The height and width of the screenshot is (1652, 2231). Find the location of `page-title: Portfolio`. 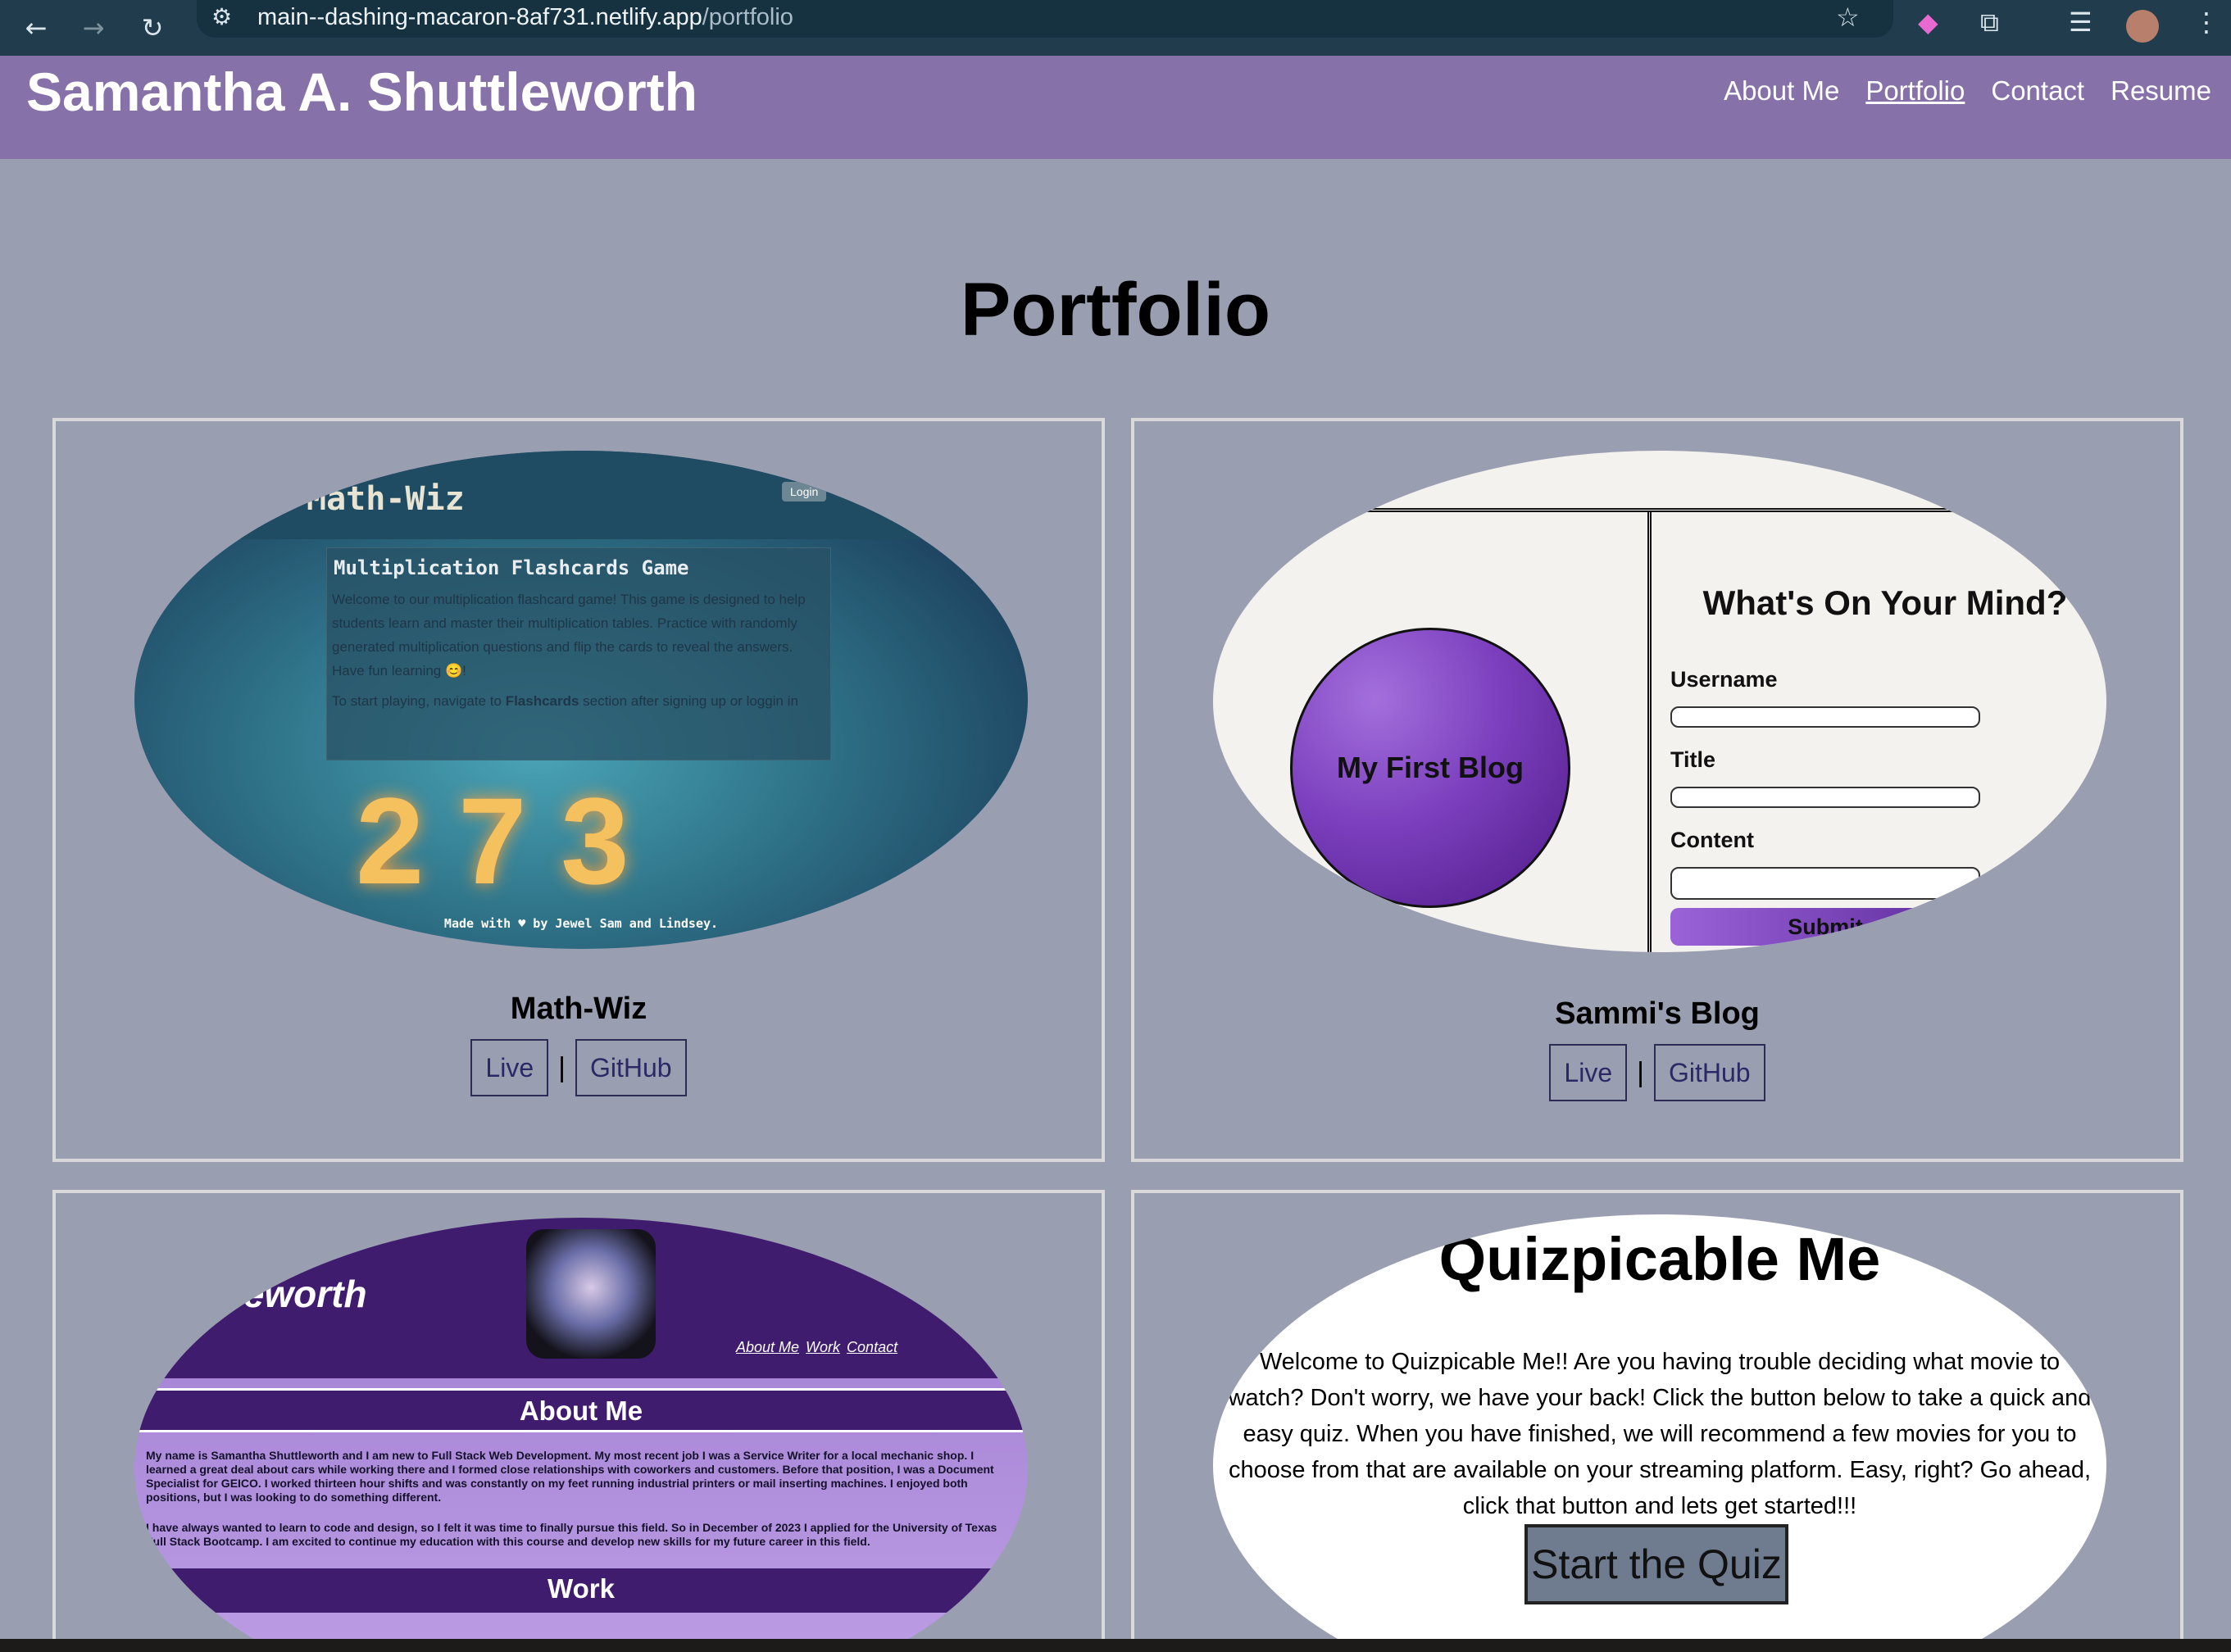

page-title: Portfolio is located at coordinates (1115, 310).